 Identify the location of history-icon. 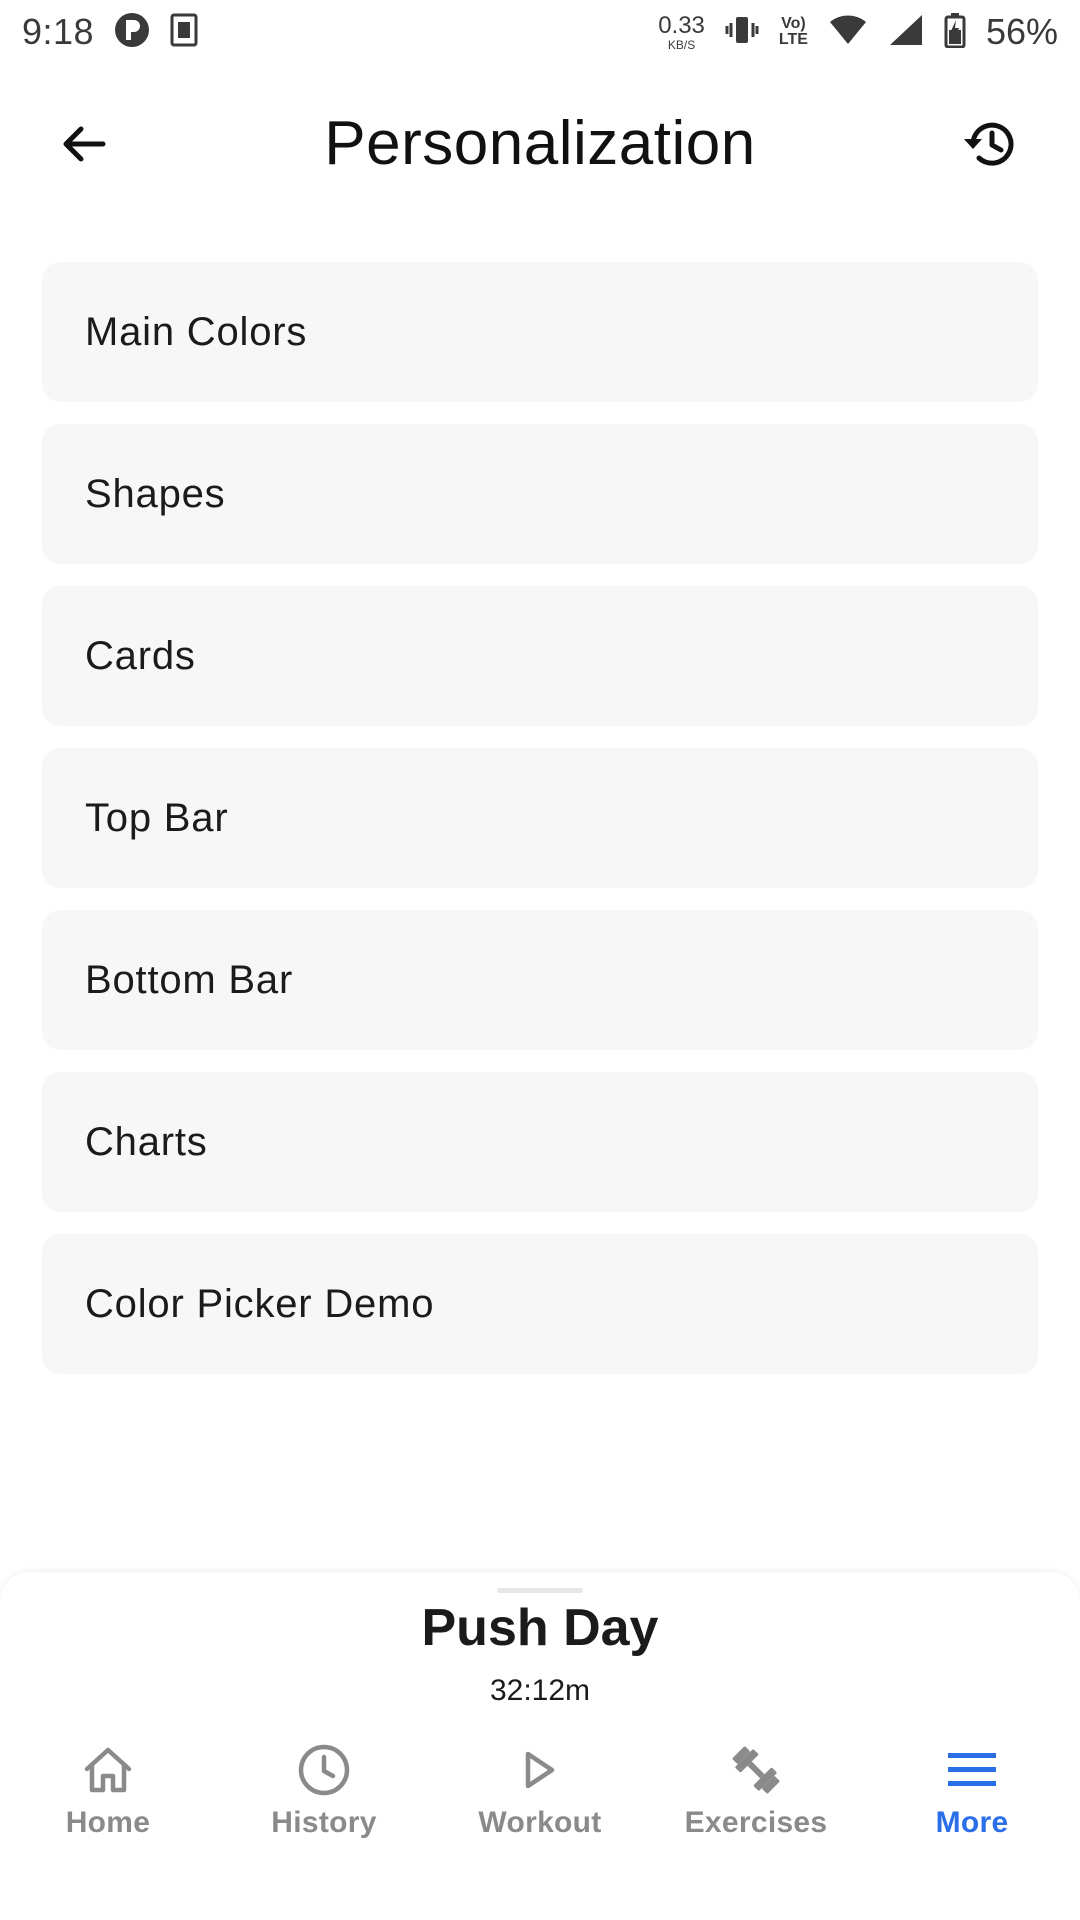
(990, 146).